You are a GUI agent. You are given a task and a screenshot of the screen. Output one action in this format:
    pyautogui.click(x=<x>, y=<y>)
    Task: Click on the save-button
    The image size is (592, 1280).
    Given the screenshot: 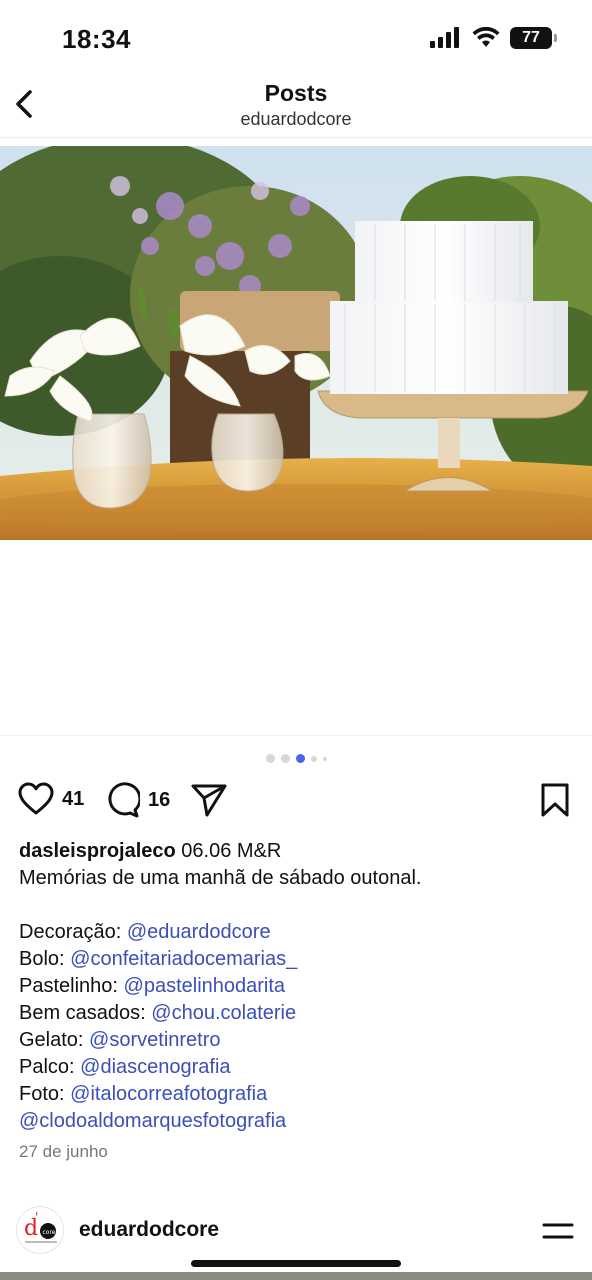 What is the action you would take?
    pyautogui.click(x=555, y=800)
    